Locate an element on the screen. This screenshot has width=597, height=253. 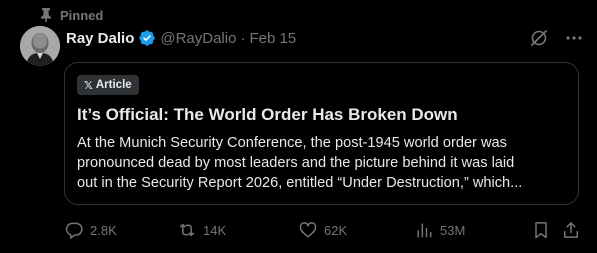
repost-button: 14K is located at coordinates (201, 230).